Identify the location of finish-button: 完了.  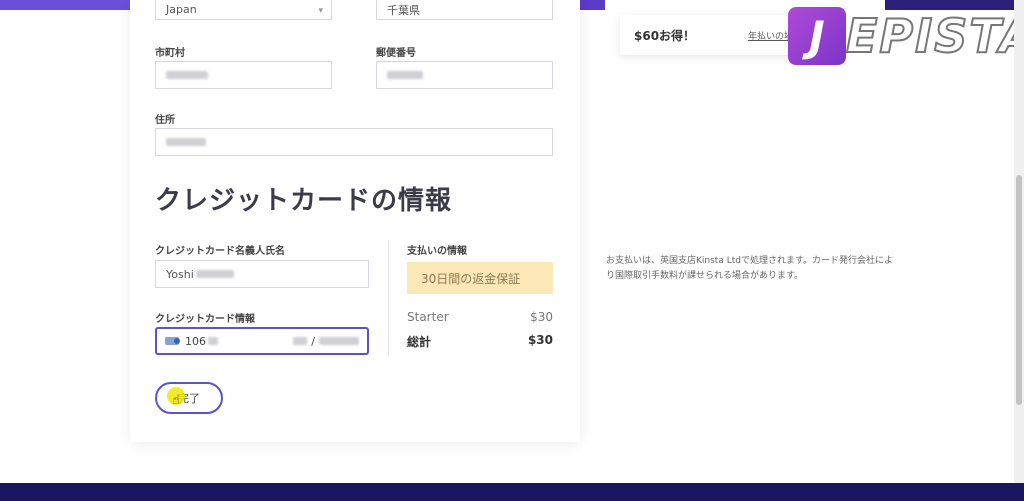
(189, 398).